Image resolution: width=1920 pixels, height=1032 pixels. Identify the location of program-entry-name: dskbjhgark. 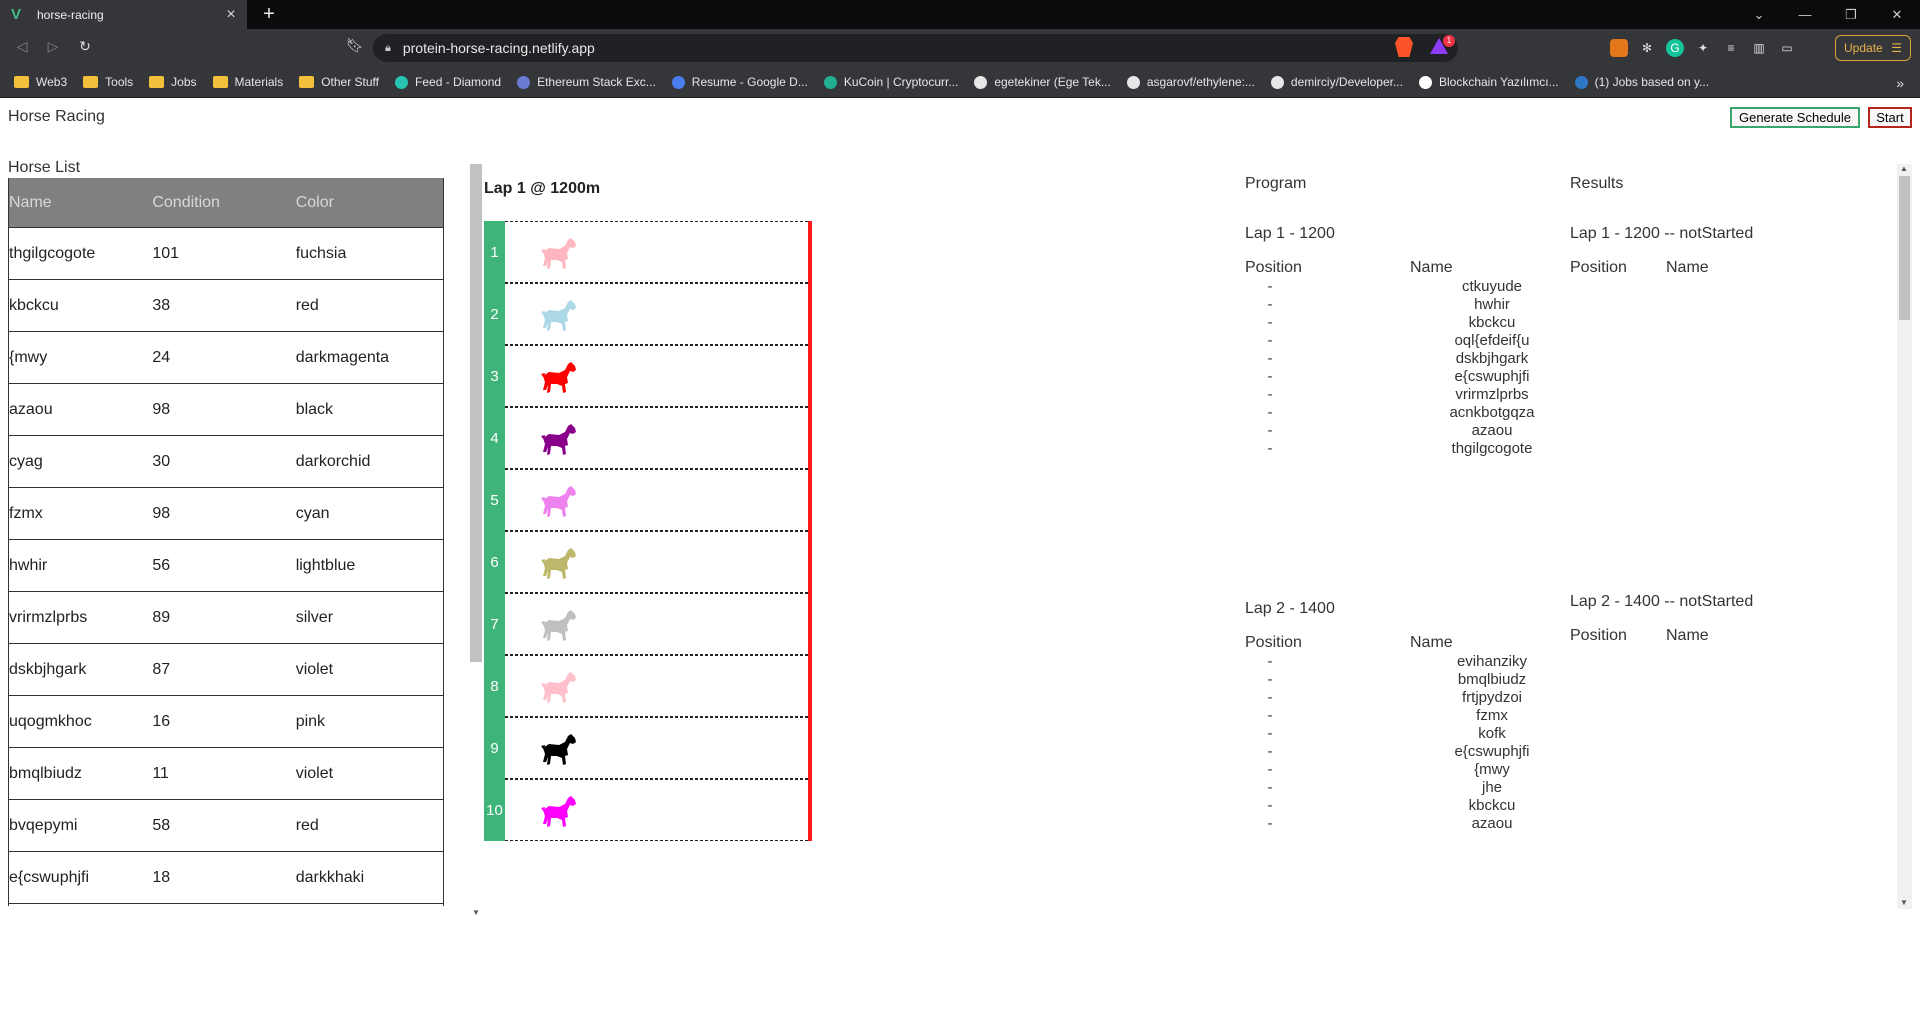
(1492, 358).